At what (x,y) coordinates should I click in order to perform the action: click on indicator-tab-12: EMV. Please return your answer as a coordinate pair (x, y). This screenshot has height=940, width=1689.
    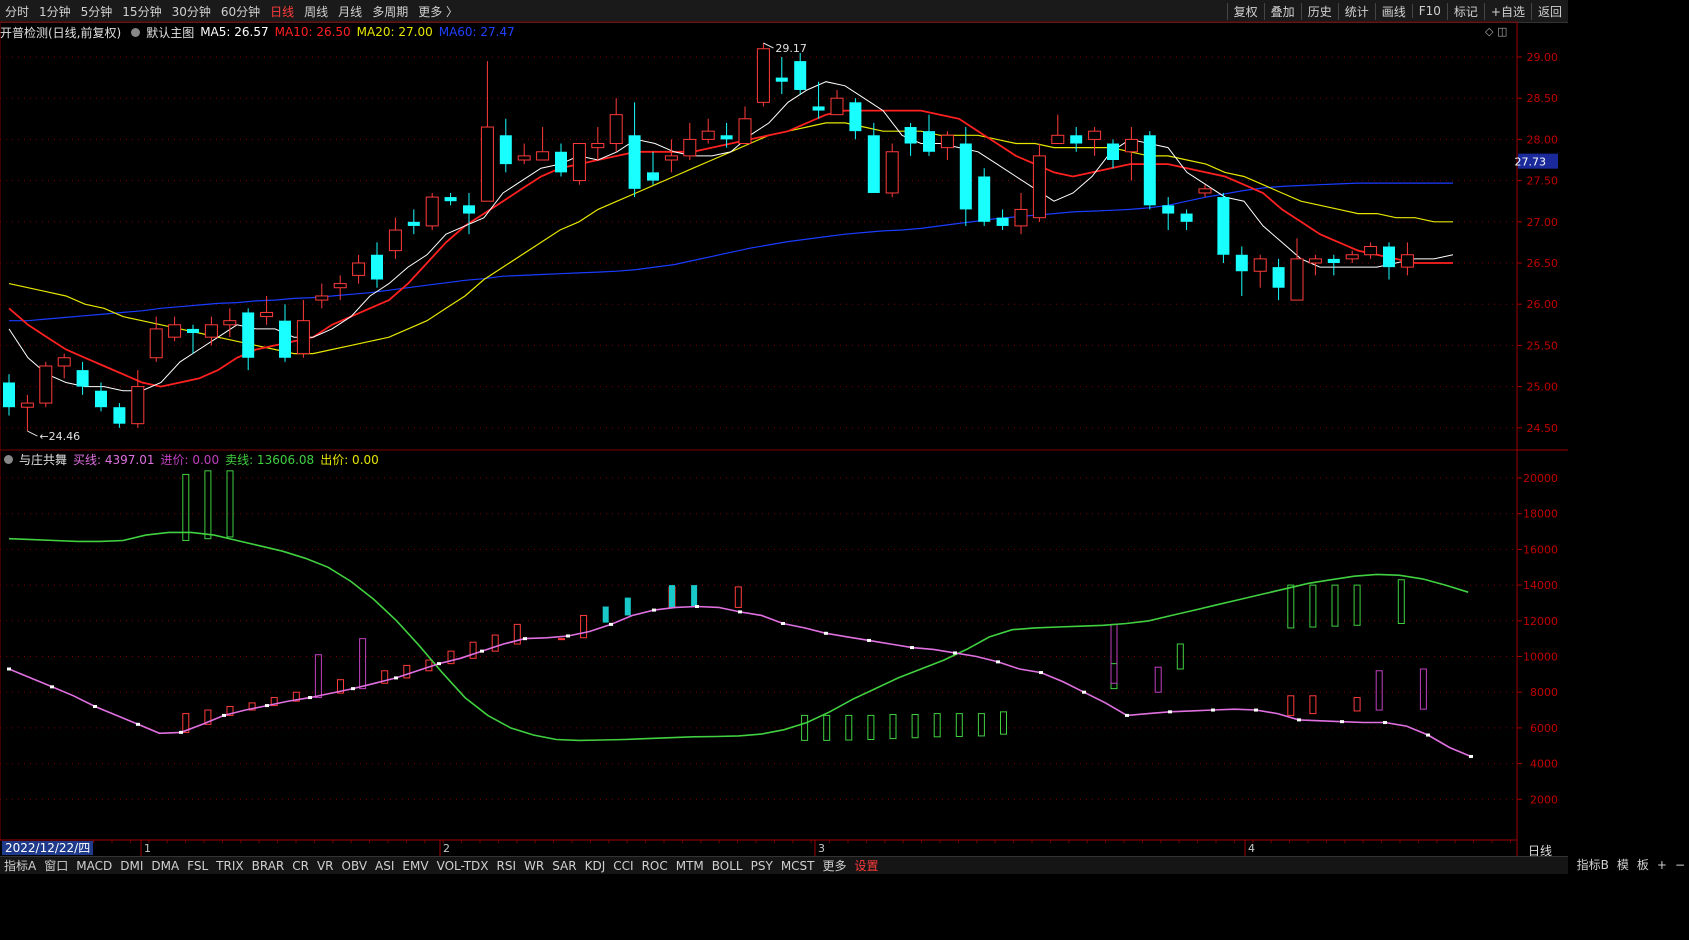
    Looking at the image, I should click on (415, 866).